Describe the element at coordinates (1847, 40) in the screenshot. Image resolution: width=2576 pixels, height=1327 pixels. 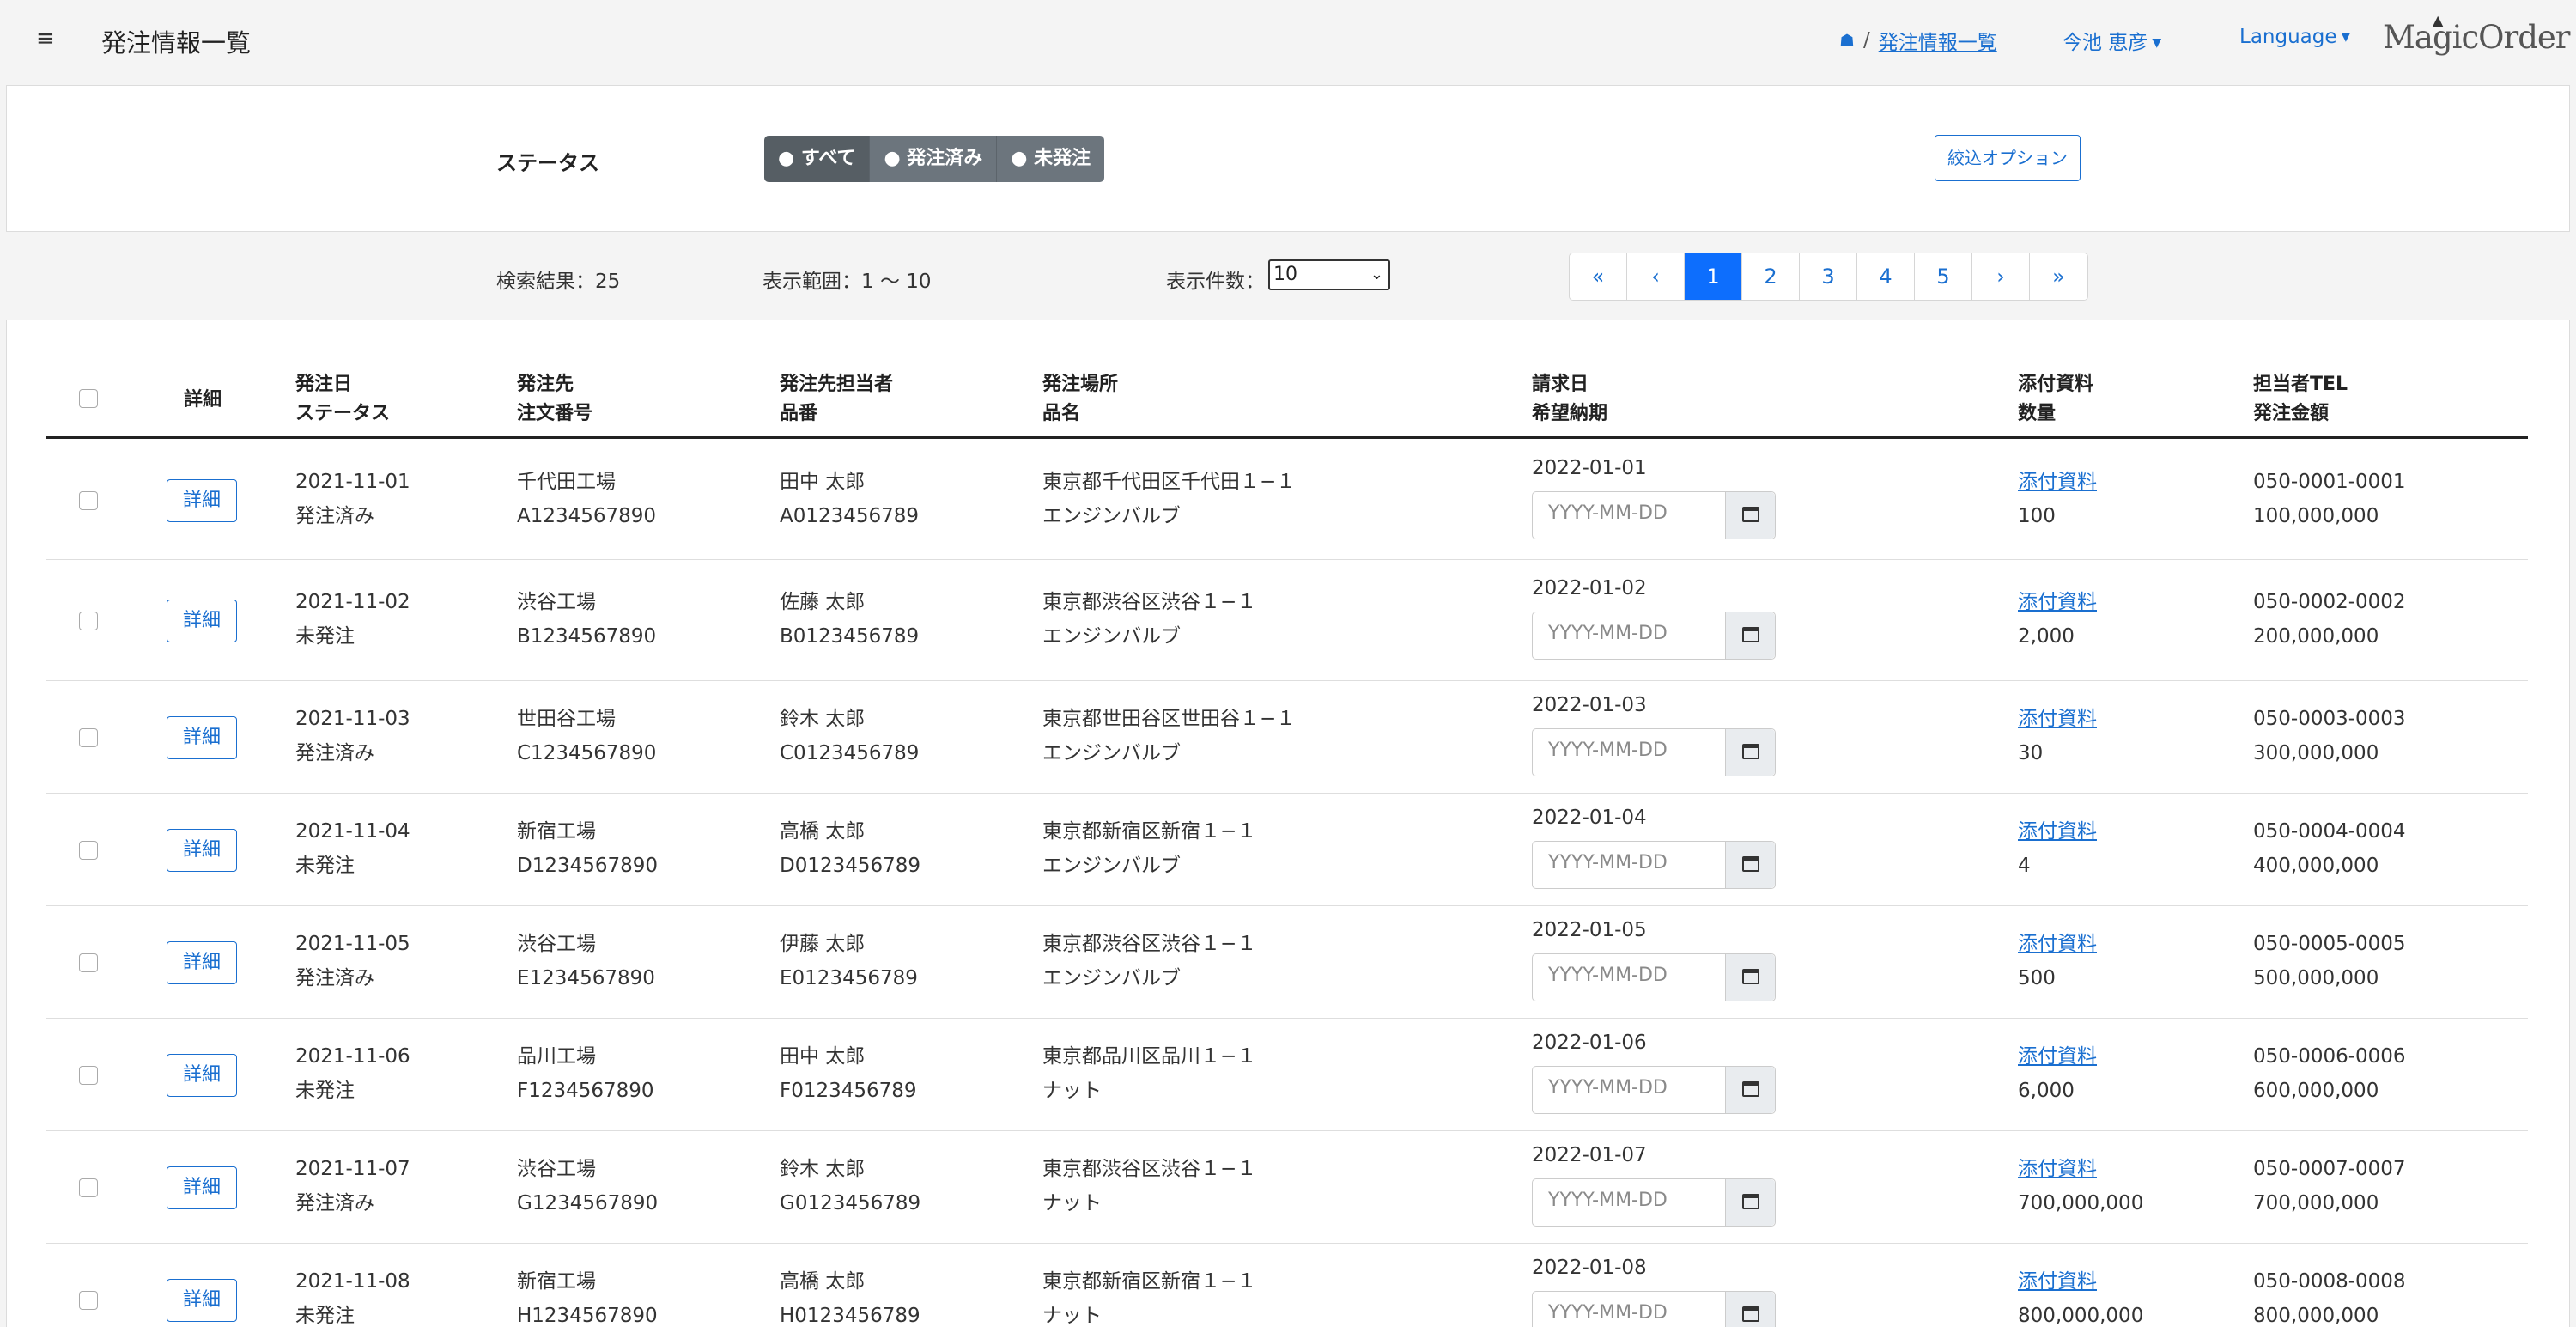
I see `home-icon: ☗` at that location.